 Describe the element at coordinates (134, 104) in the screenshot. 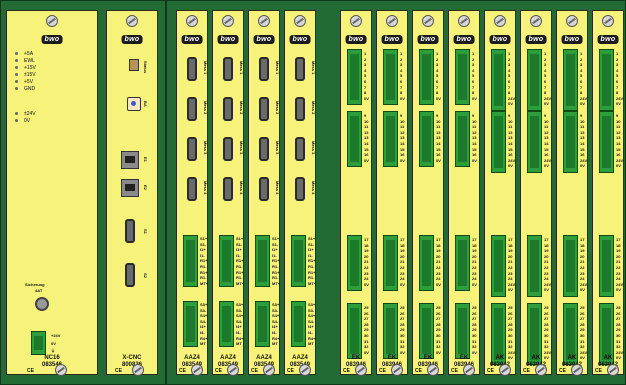

I see `ba-selector` at that location.